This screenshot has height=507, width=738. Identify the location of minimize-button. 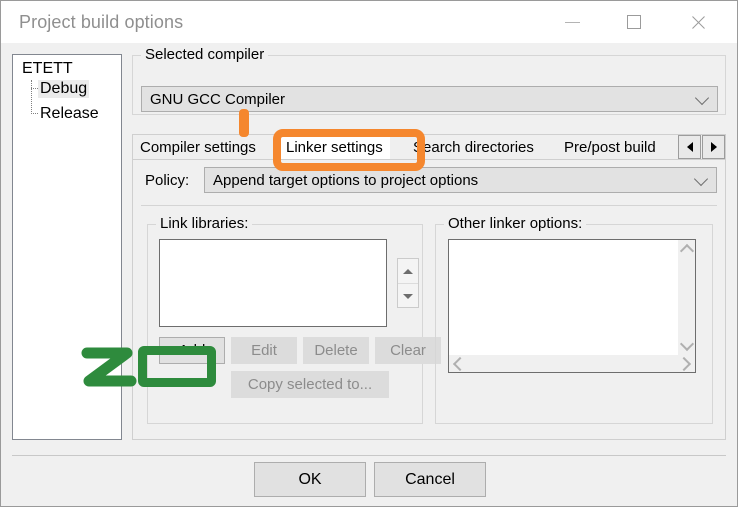
(572, 22).